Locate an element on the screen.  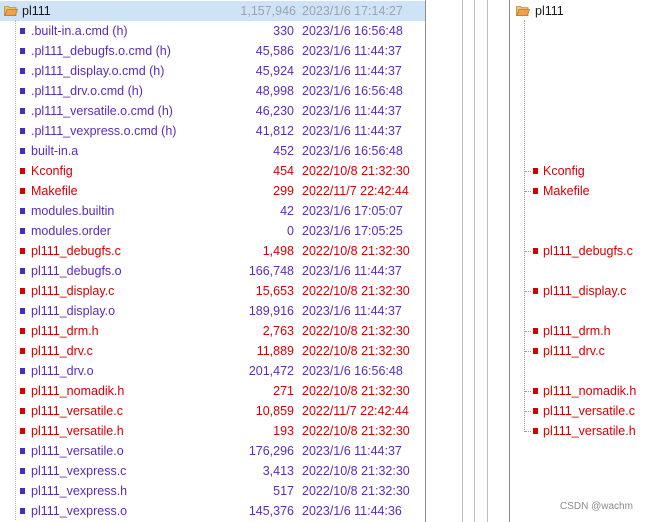
file-size: 271 is located at coordinates (283, 391).